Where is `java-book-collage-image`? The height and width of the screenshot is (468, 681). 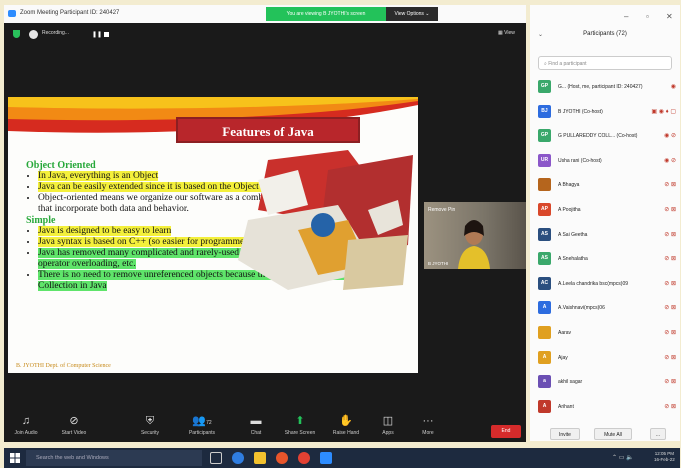
java-book-collage-image is located at coordinates (325, 220).